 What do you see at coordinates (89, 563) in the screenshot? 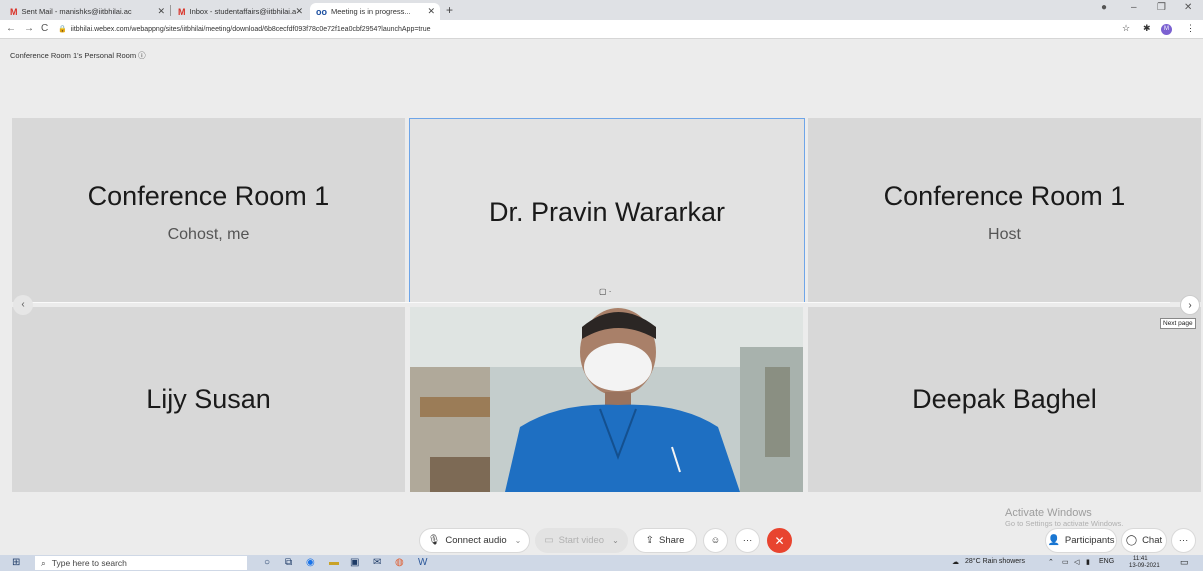
I see `search-placeholder: Type here to search` at bounding box center [89, 563].